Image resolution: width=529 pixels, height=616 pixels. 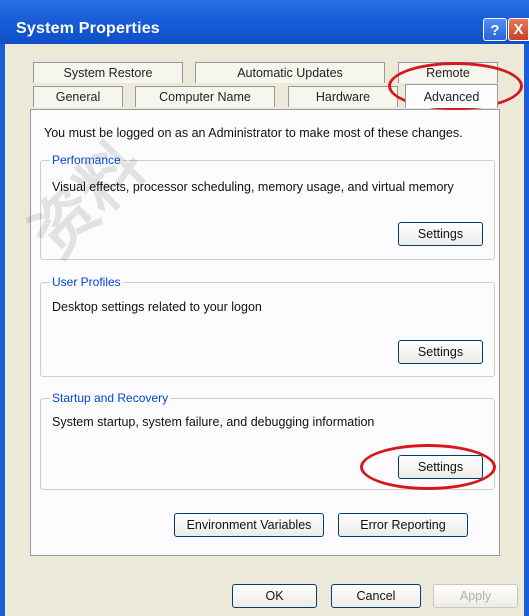 I want to click on close-button: X, so click(x=518, y=29).